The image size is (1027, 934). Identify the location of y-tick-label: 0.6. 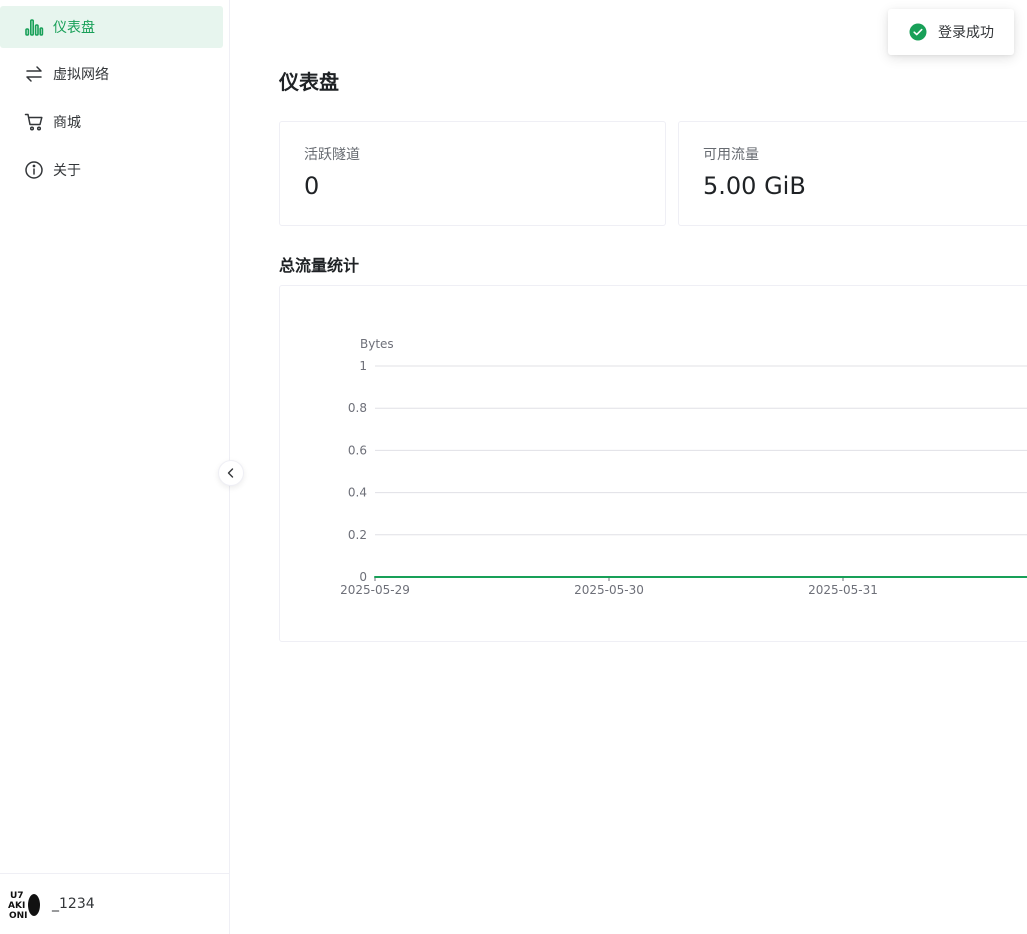
(357, 450).